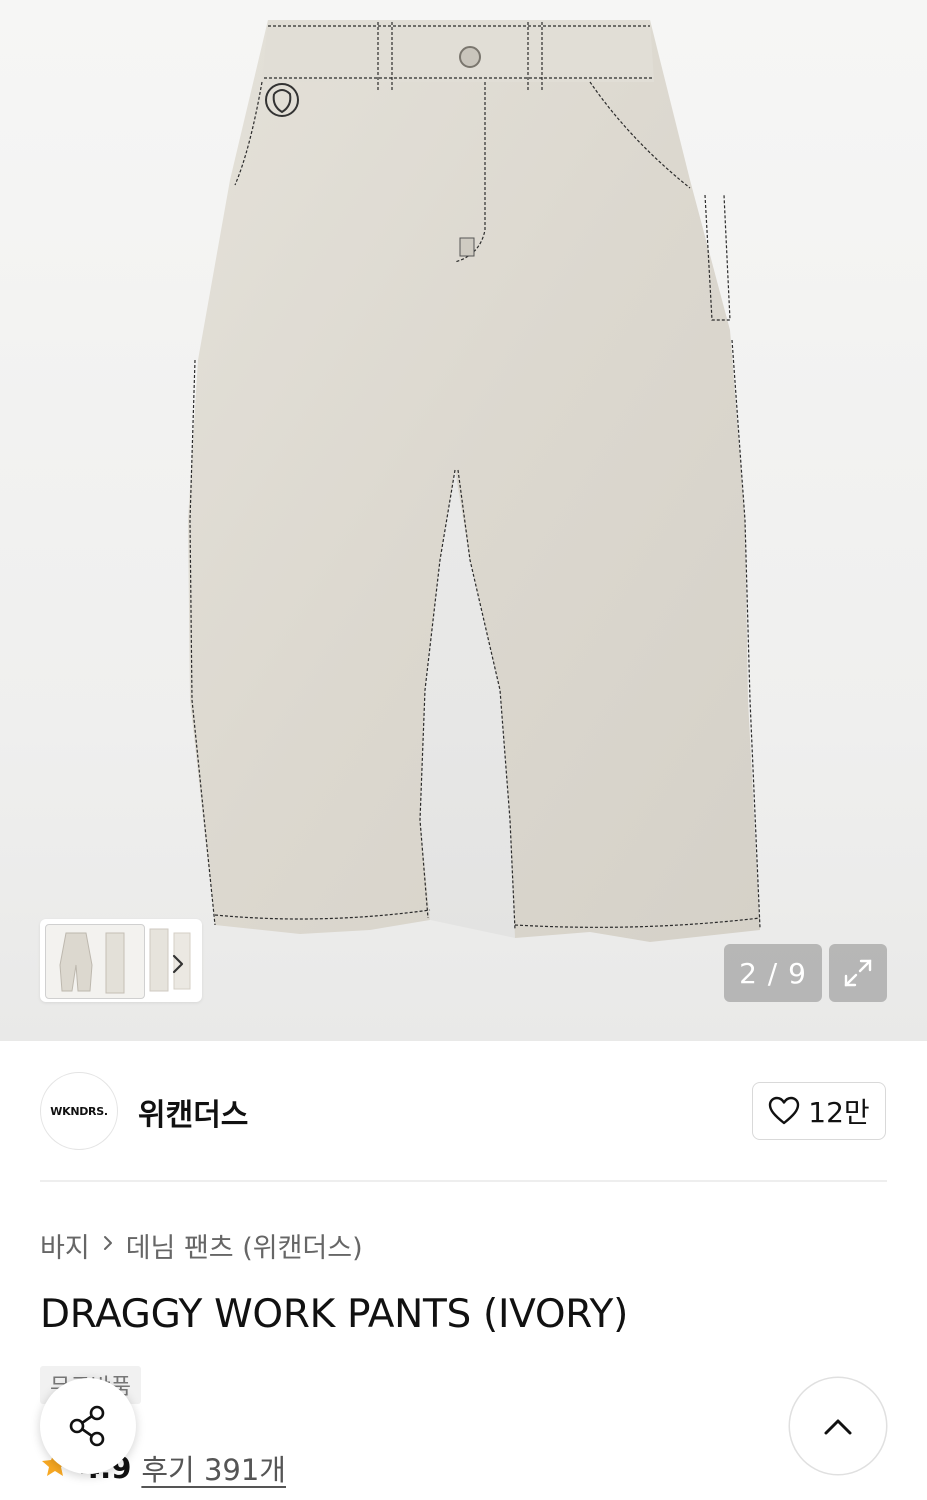  I want to click on thumbnail-selected, so click(95, 961).